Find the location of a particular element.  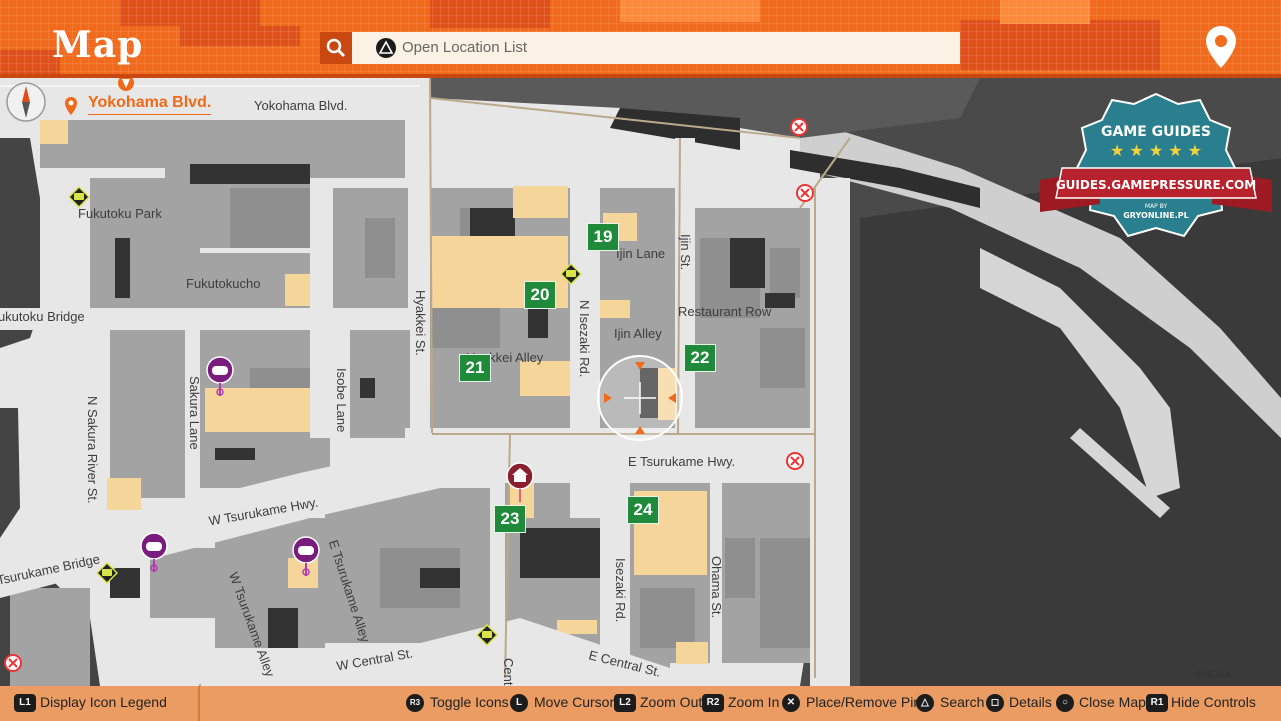

street-label: Hyakkei St. is located at coordinates (420, 323).